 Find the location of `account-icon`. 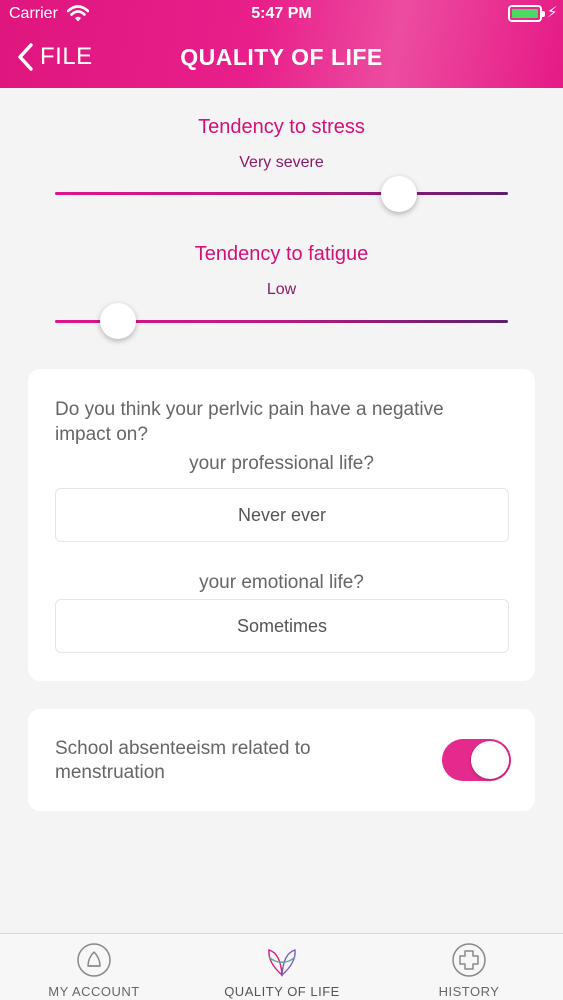

account-icon is located at coordinates (94, 960).